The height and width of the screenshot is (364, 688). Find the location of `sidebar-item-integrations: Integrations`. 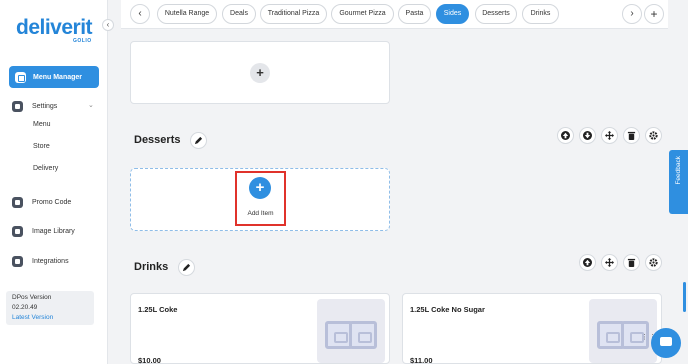

sidebar-item-integrations: Integrations is located at coordinates (40, 261).